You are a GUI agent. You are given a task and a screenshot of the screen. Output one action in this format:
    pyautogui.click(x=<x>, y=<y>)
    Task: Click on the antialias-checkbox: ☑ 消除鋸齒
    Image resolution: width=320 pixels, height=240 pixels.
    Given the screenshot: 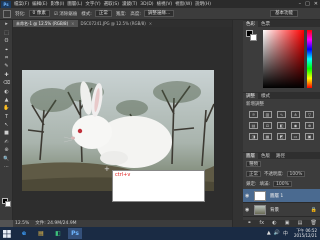 What is the action you would take?
    pyautogui.click(x=65, y=14)
    